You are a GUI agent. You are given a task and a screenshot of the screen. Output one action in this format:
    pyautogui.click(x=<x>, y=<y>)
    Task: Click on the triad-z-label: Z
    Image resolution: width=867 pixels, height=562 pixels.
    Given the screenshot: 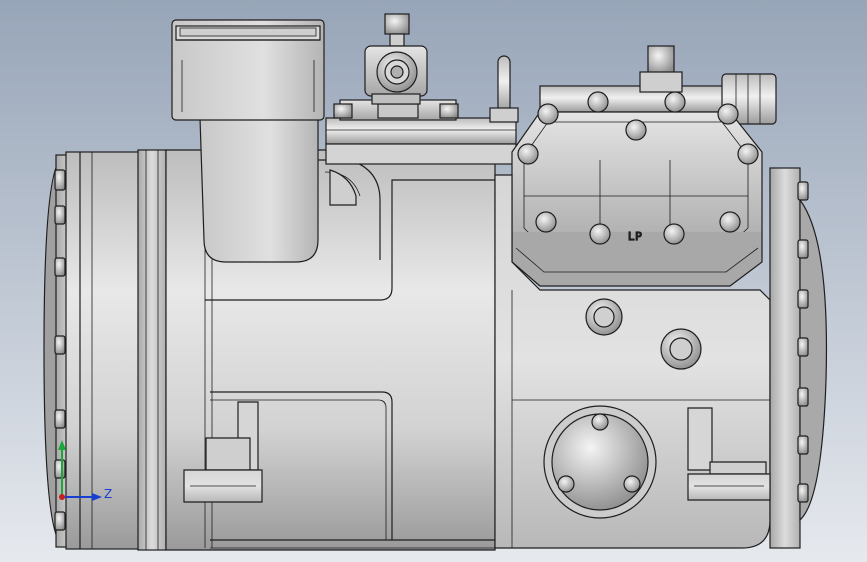 What is the action you would take?
    pyautogui.click(x=108, y=494)
    